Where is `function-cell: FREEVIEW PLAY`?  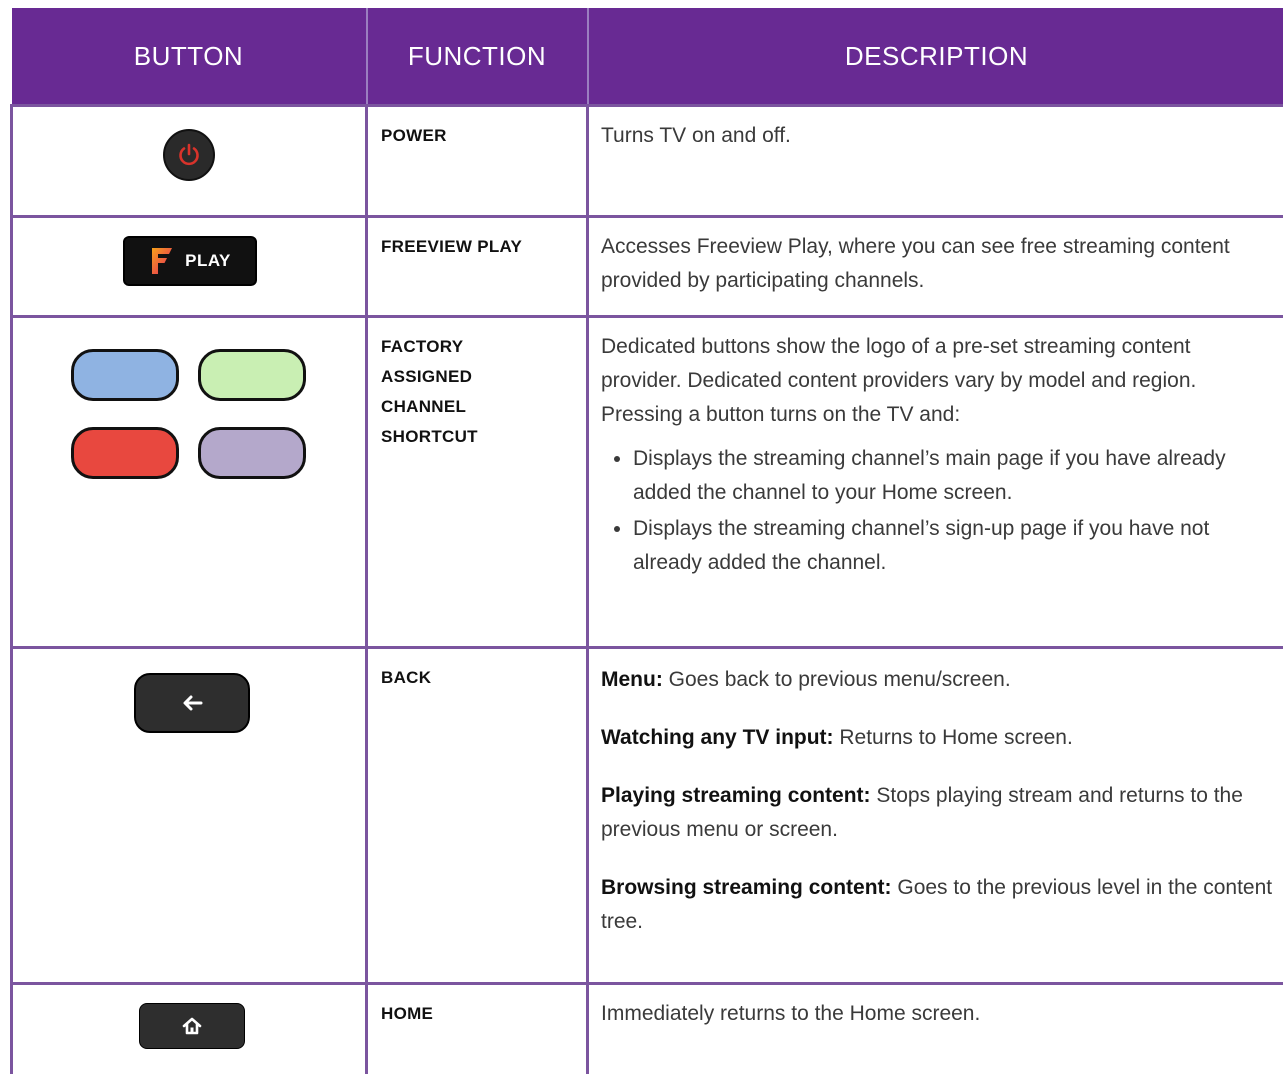
function-cell: FREEVIEW PLAY is located at coordinates (477, 267).